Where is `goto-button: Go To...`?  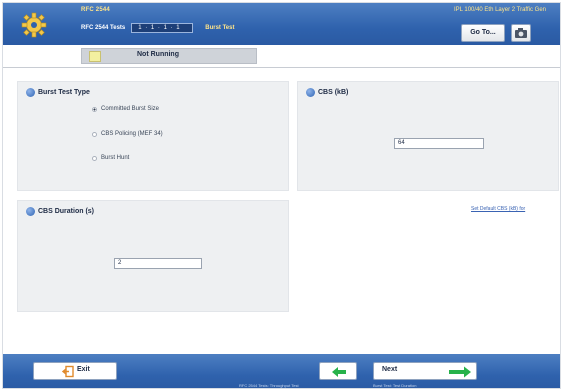 goto-button: Go To... is located at coordinates (483, 33).